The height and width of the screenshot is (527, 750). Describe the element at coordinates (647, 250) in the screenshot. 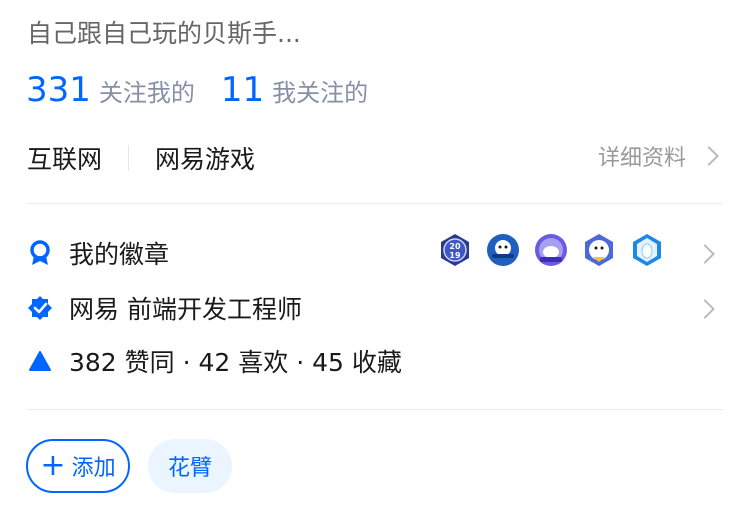

I see `badge-hexagon-icon` at that location.